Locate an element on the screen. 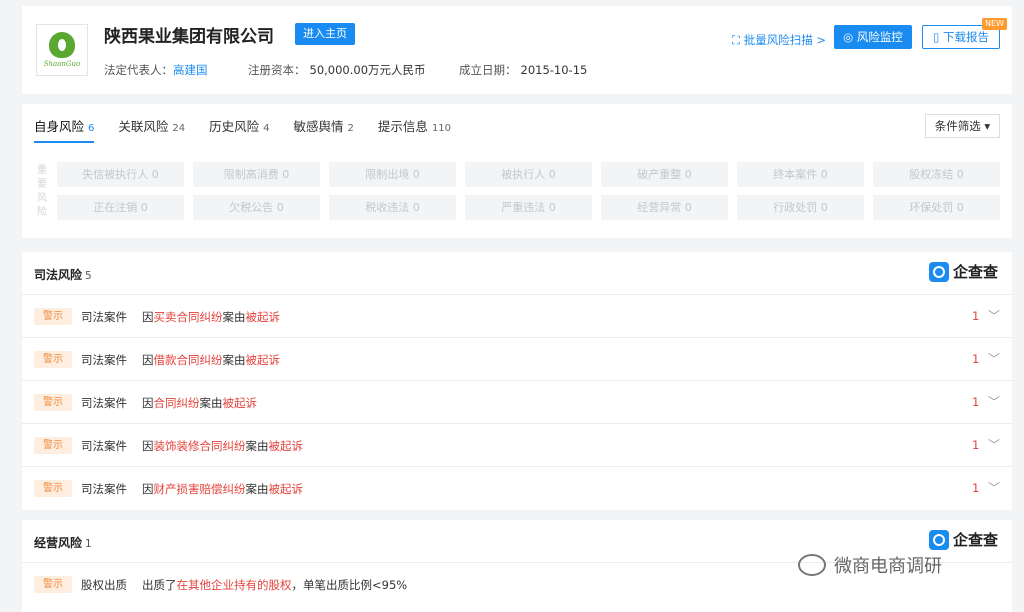  risk-category-cell: 正在注销 0 is located at coordinates (120, 207).